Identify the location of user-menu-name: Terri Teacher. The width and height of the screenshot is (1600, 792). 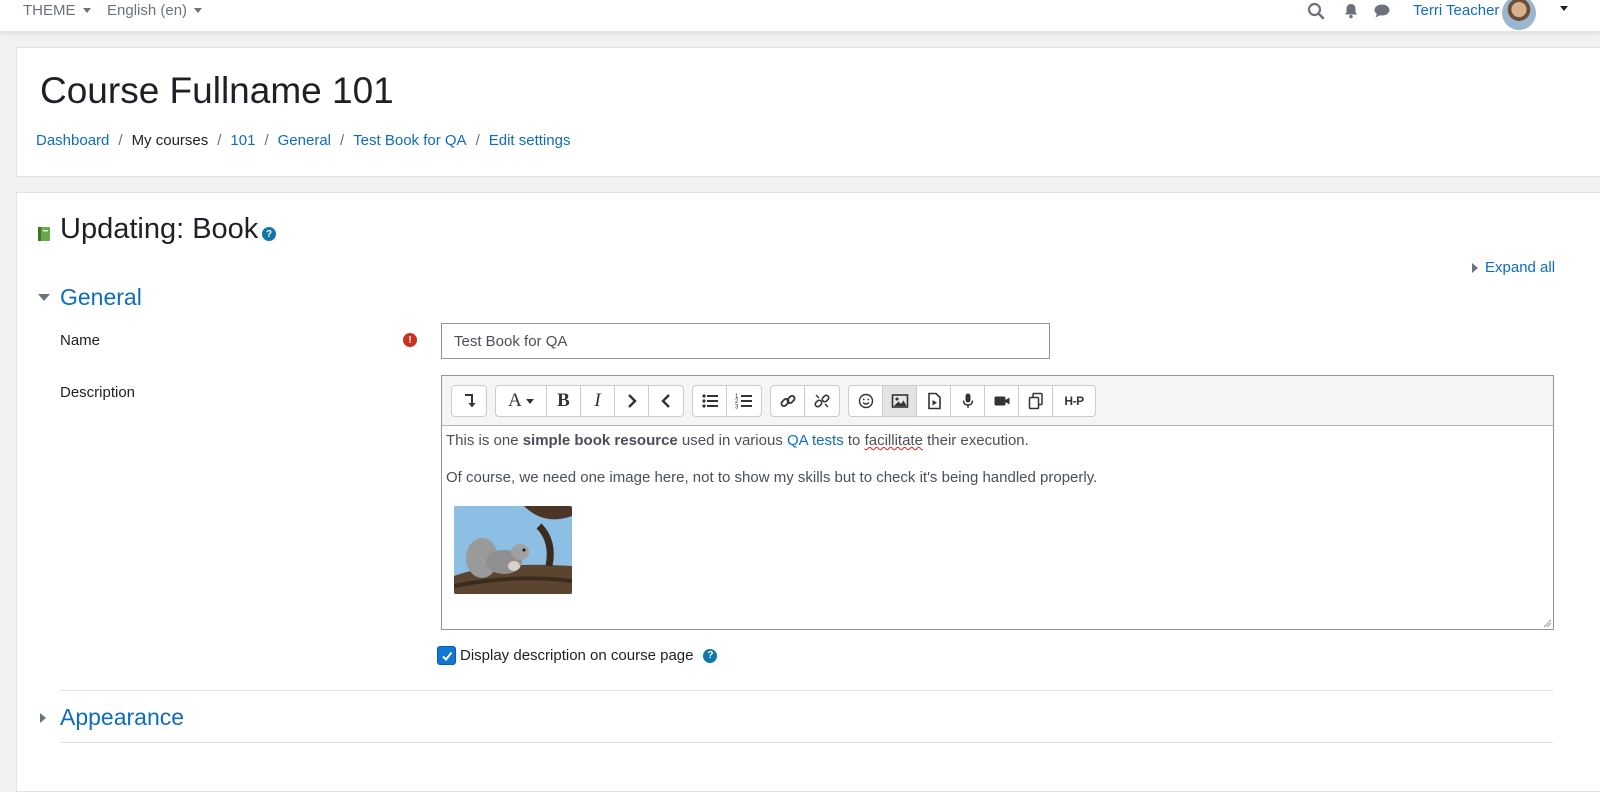
(1456, 10).